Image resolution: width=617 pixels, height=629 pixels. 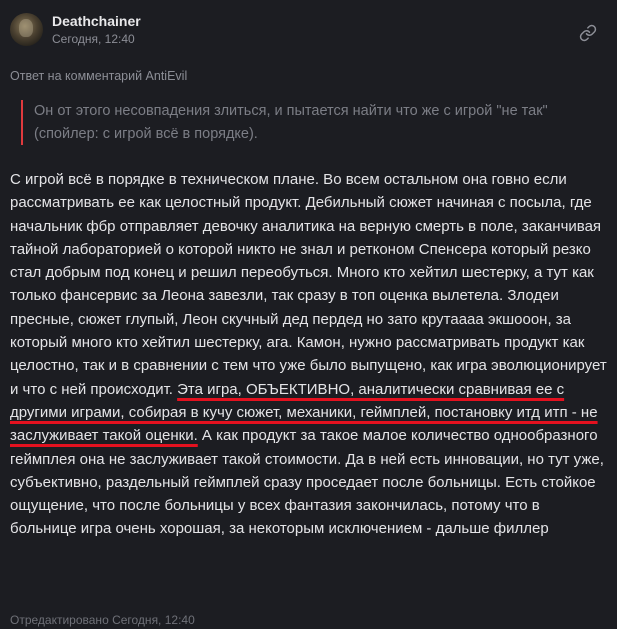 What do you see at coordinates (96, 21) in the screenshot?
I see `author-name: Deathchainer` at bounding box center [96, 21].